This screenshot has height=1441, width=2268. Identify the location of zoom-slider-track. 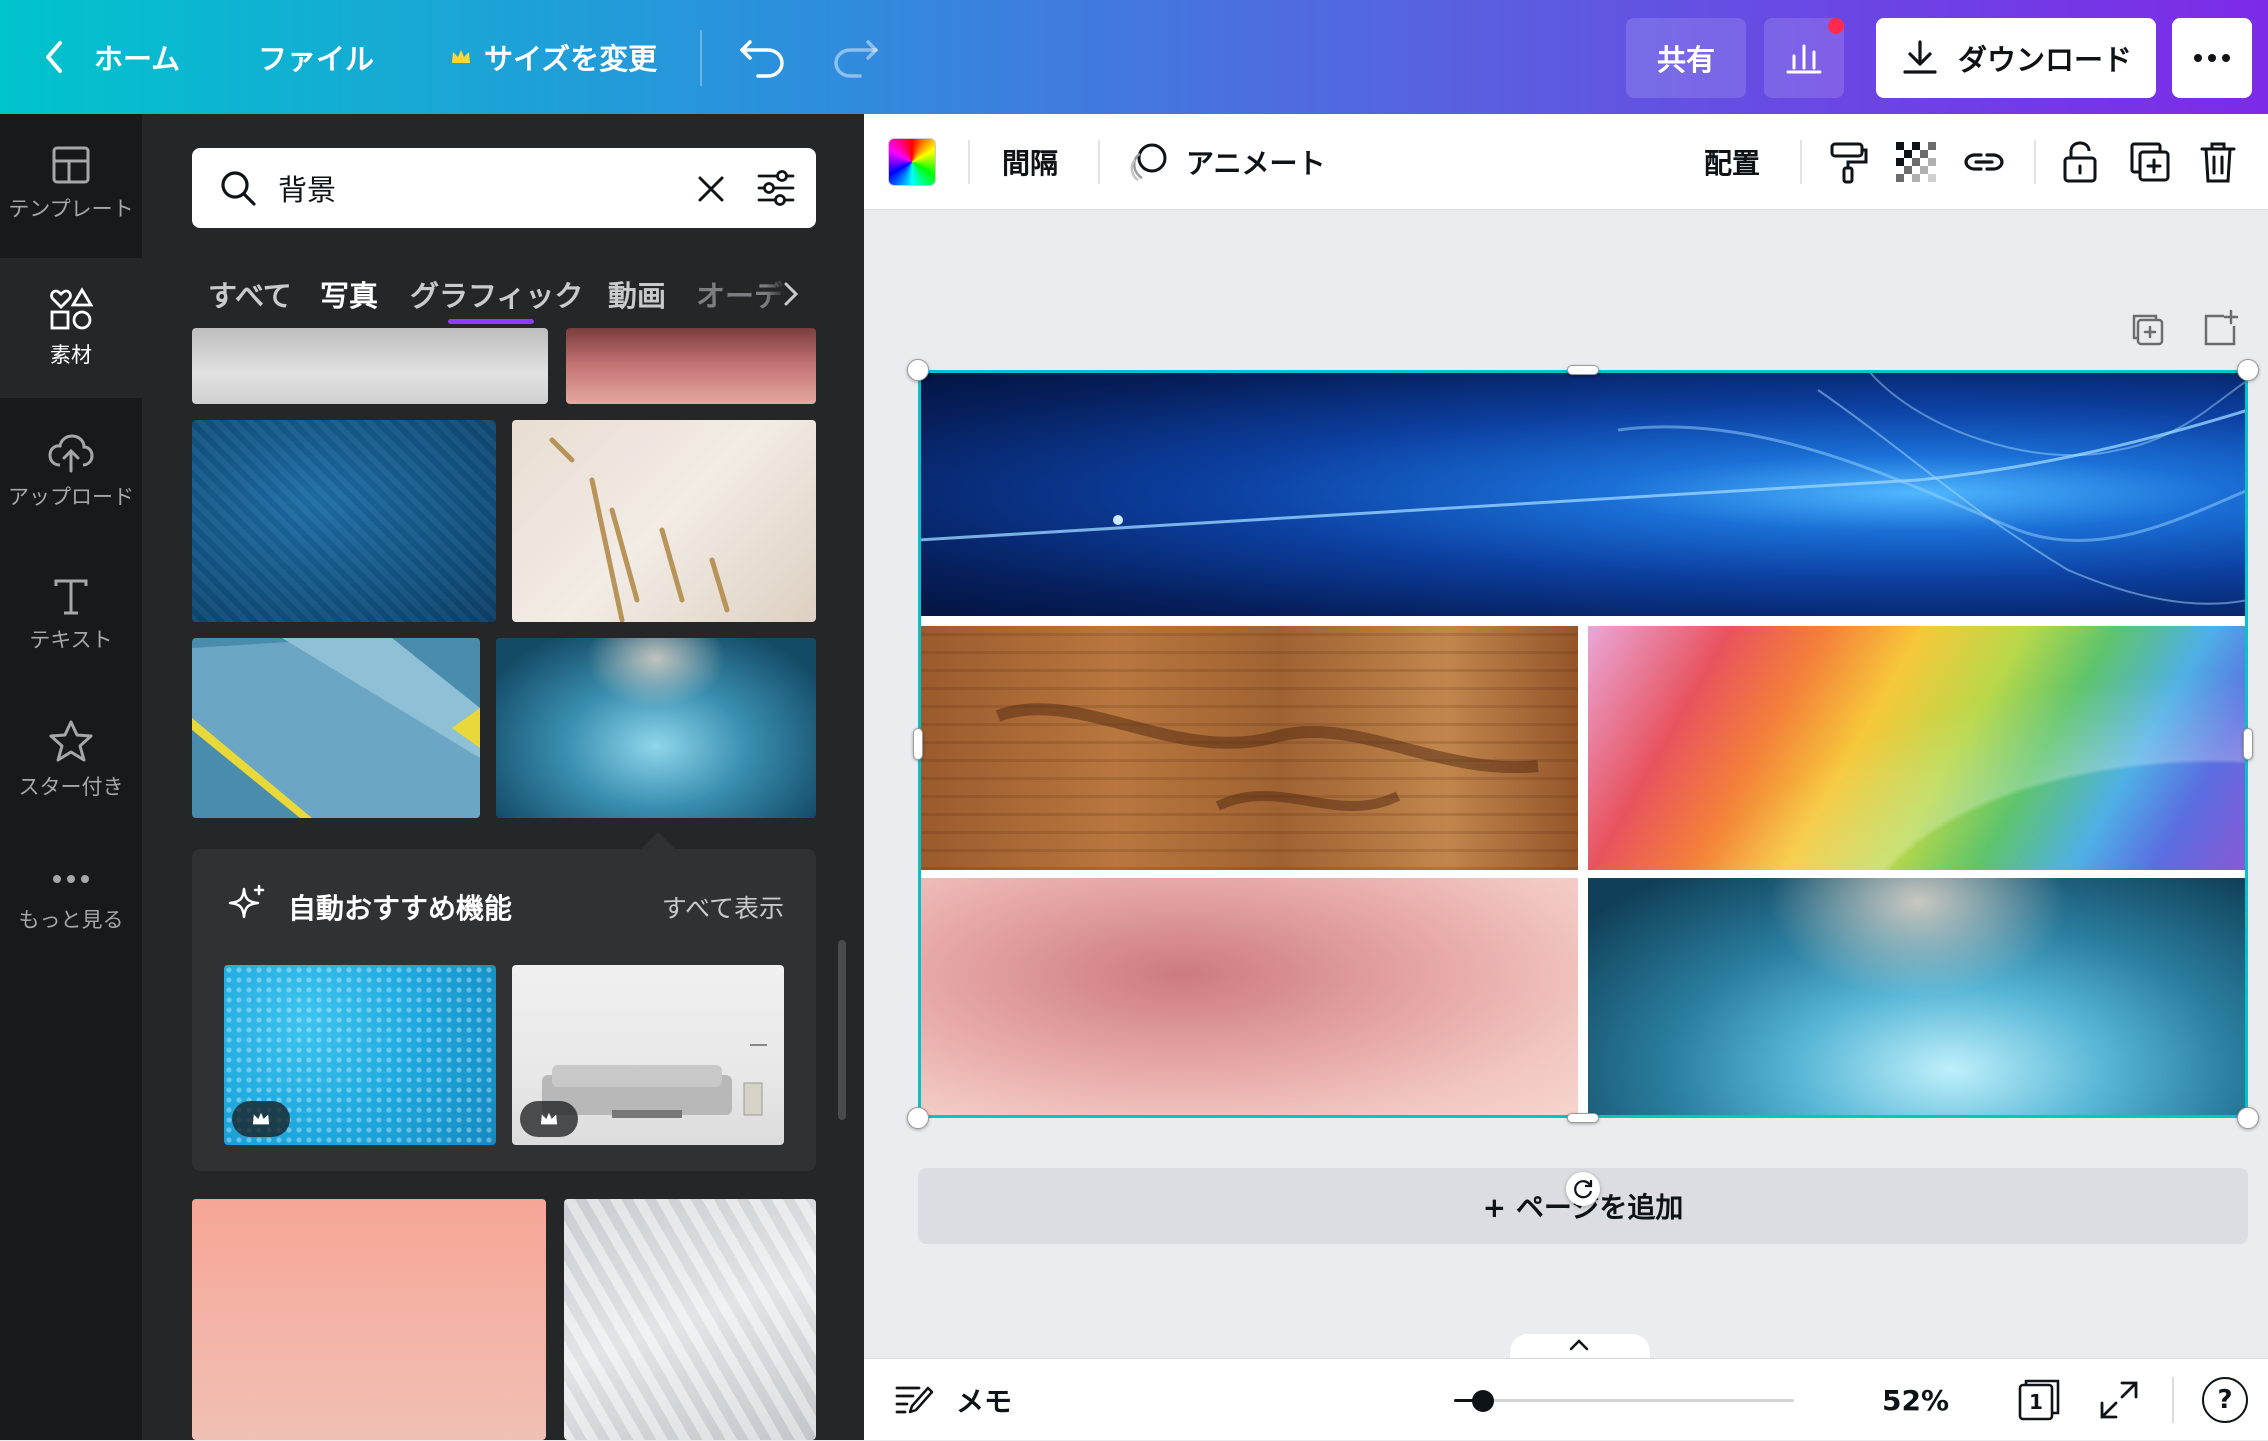
(1624, 1400).